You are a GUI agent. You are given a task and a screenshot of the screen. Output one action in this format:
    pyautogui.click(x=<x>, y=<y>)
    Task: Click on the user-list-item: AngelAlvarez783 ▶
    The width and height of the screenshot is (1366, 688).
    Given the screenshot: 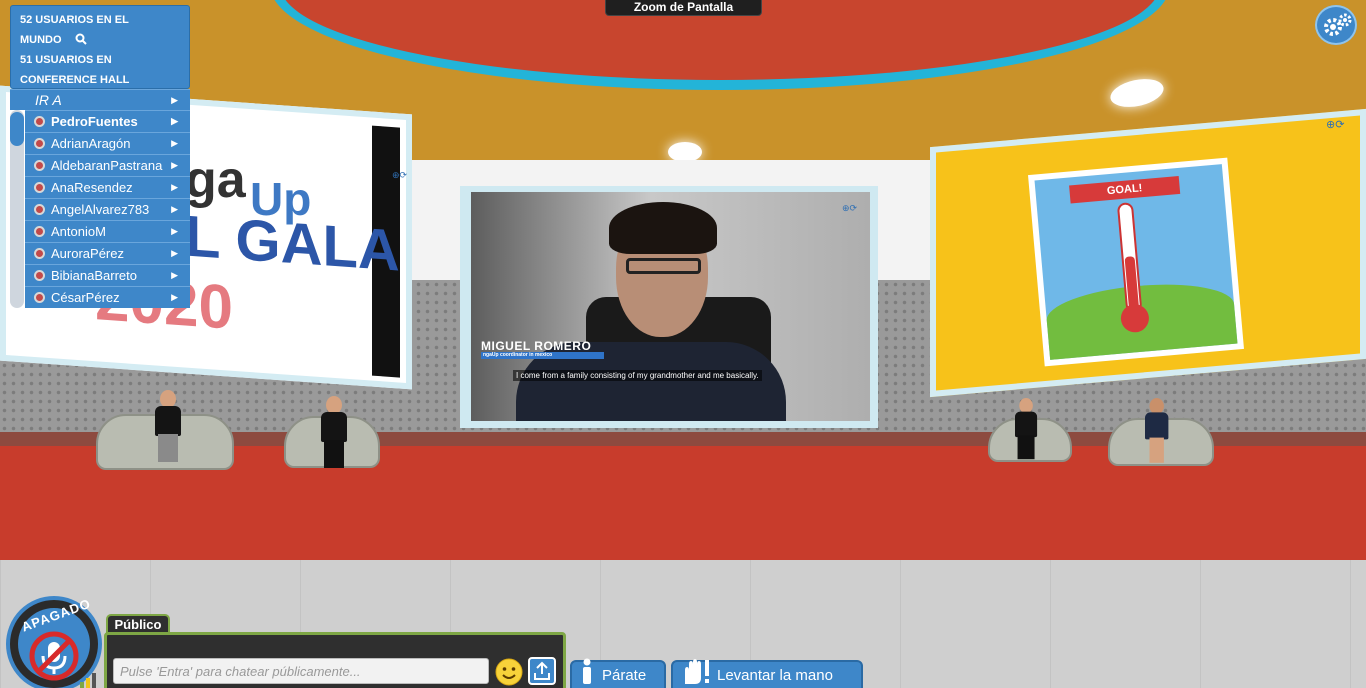 What is the action you would take?
    pyautogui.click(x=107, y=209)
    